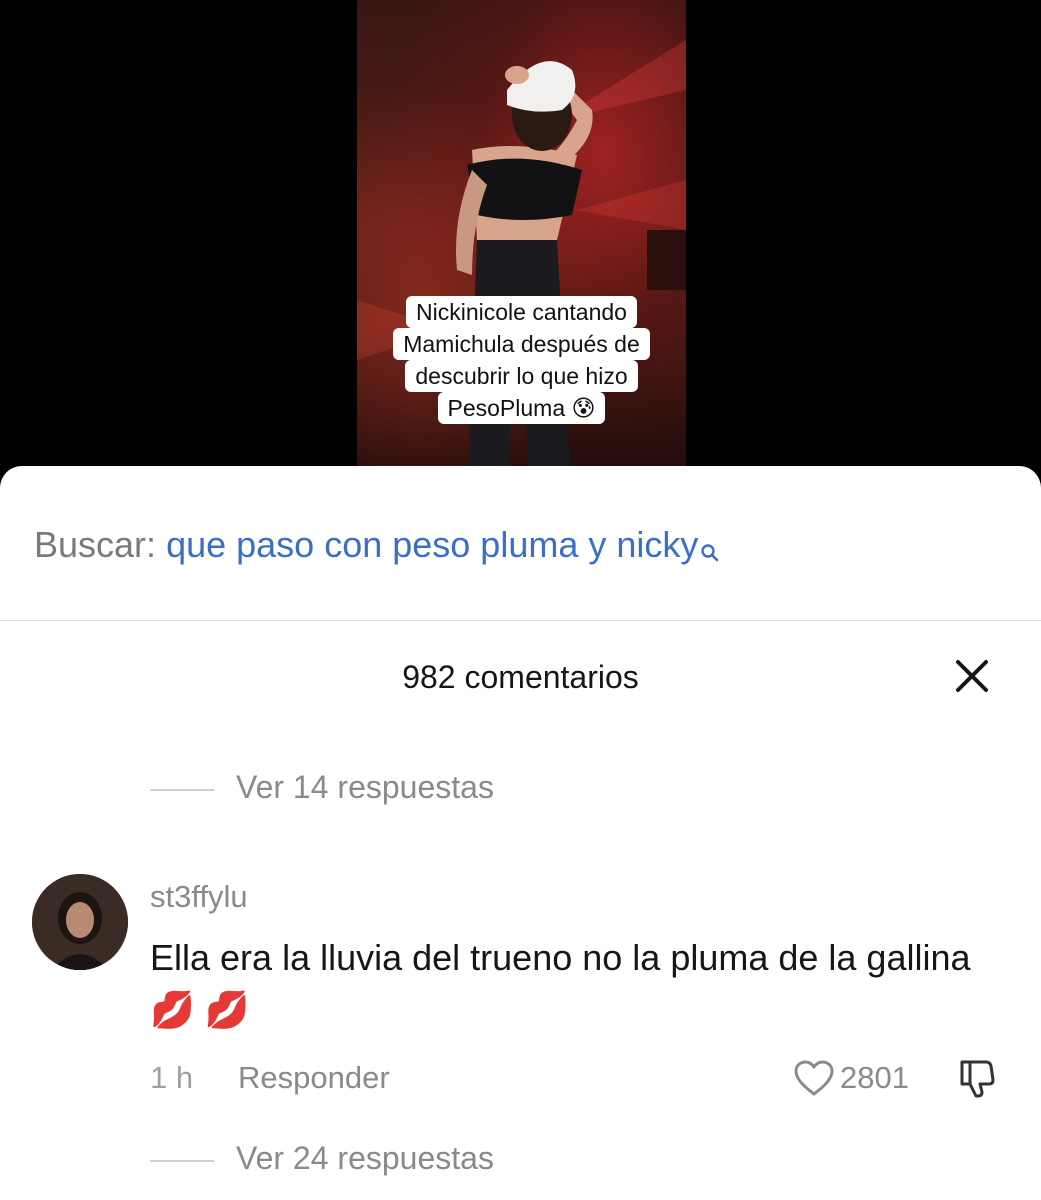 Image resolution: width=1041 pixels, height=1200 pixels. I want to click on avatar, so click(80, 922).